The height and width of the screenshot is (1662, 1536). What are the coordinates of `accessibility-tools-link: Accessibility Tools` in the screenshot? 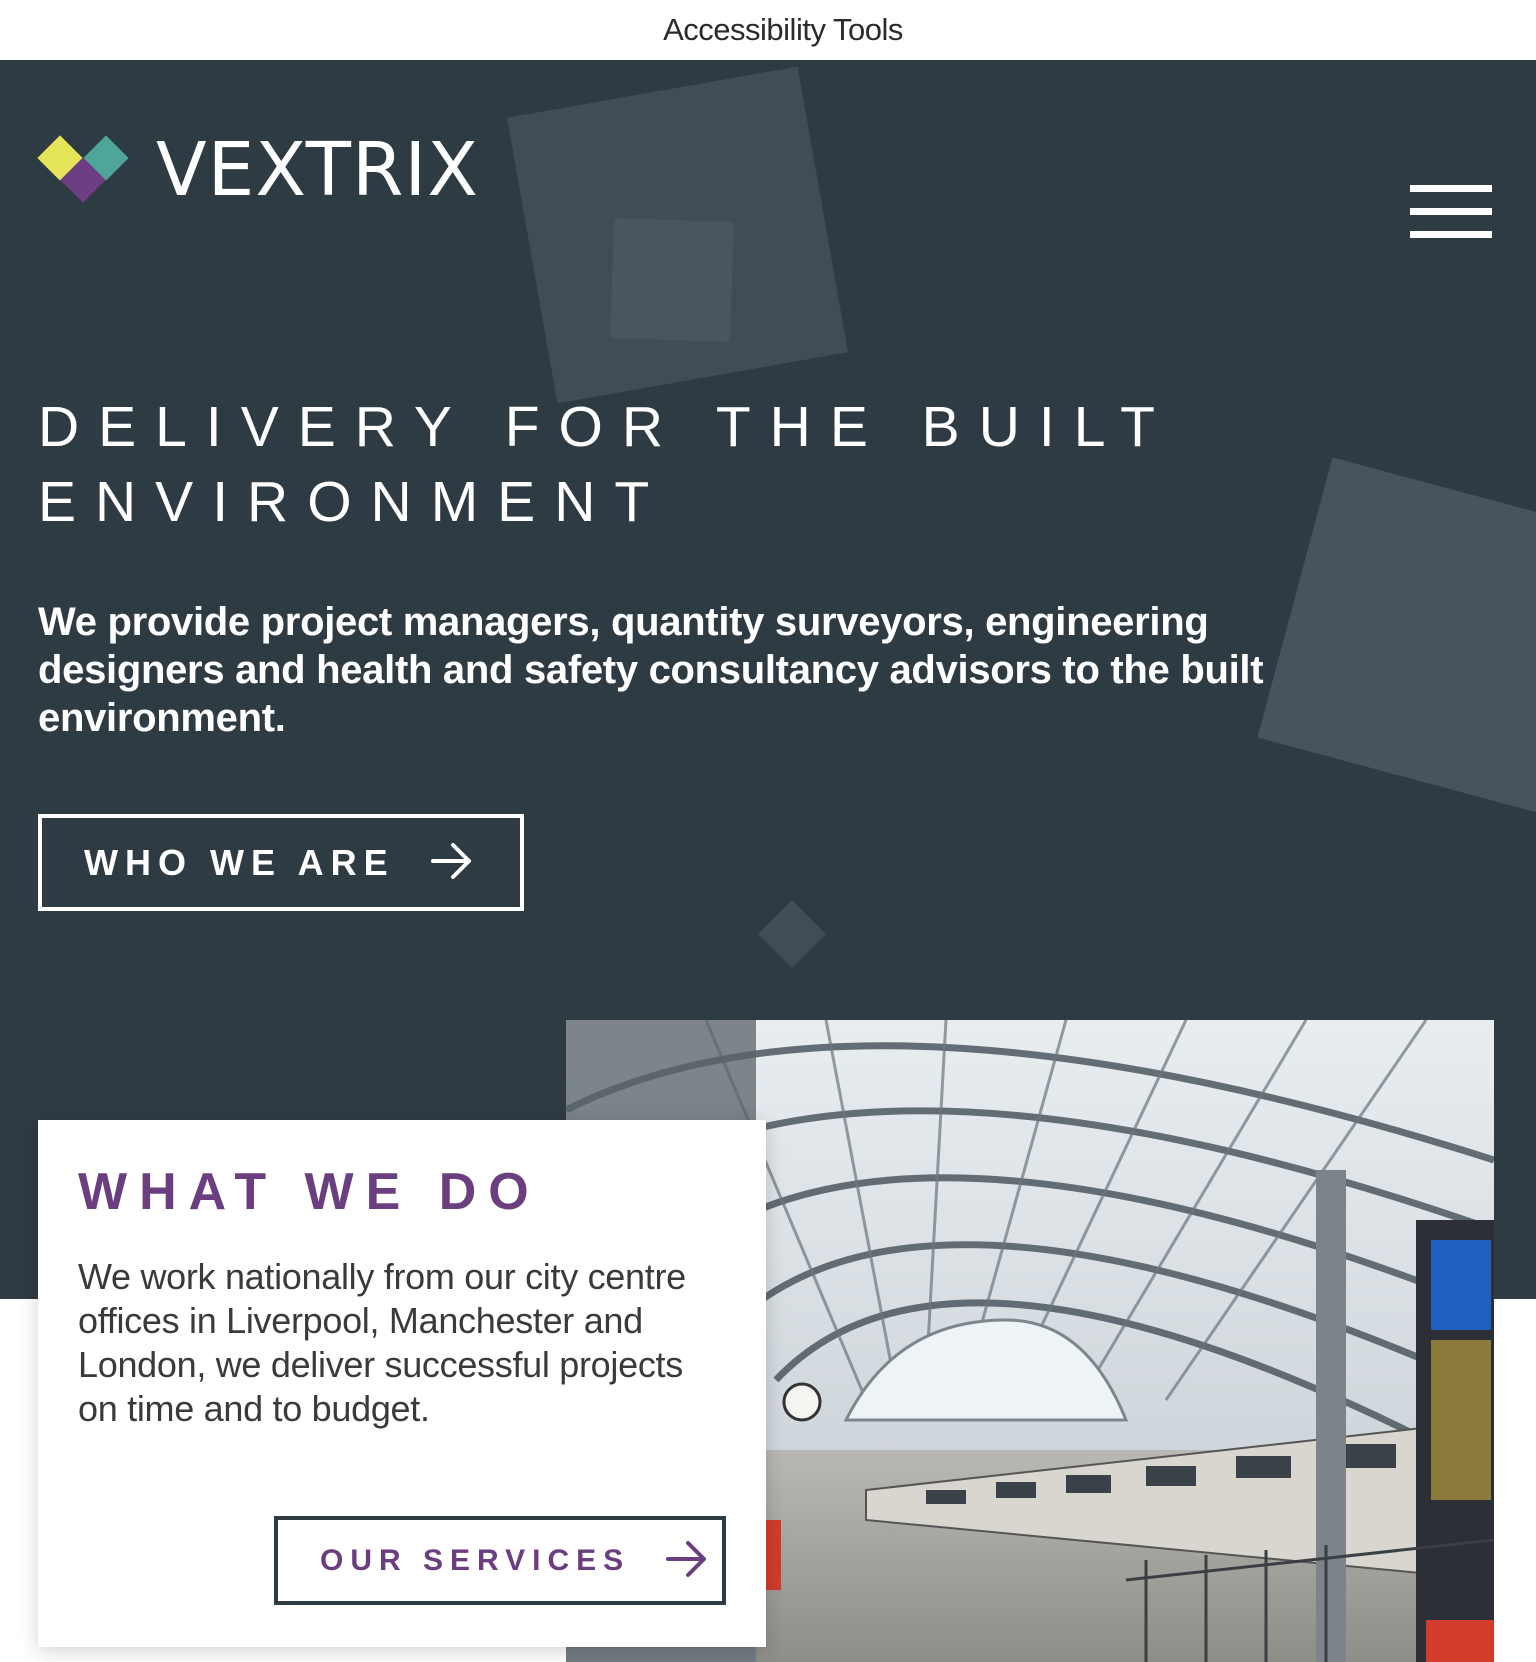 It's located at (768, 30).